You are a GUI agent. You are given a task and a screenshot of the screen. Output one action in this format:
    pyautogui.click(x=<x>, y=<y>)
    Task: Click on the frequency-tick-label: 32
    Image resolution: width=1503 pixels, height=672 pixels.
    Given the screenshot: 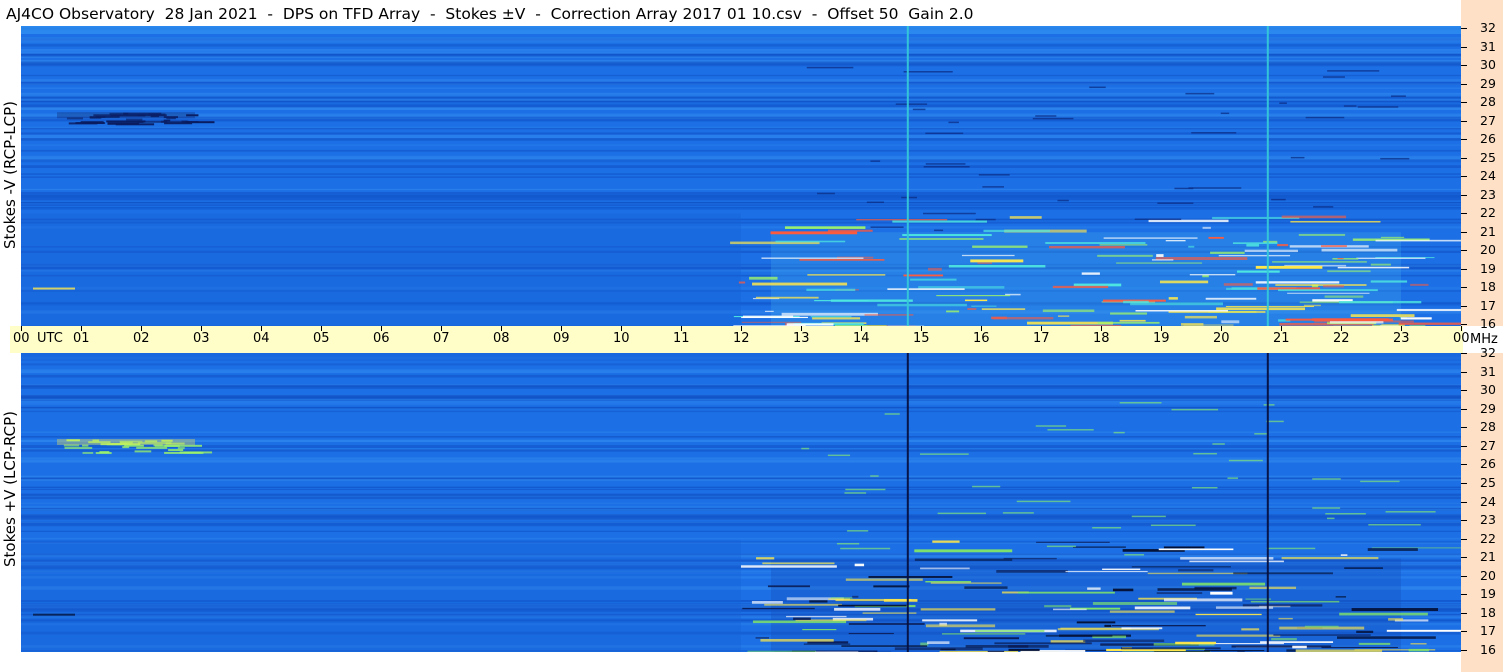 What is the action you would take?
    pyautogui.click(x=1488, y=27)
    